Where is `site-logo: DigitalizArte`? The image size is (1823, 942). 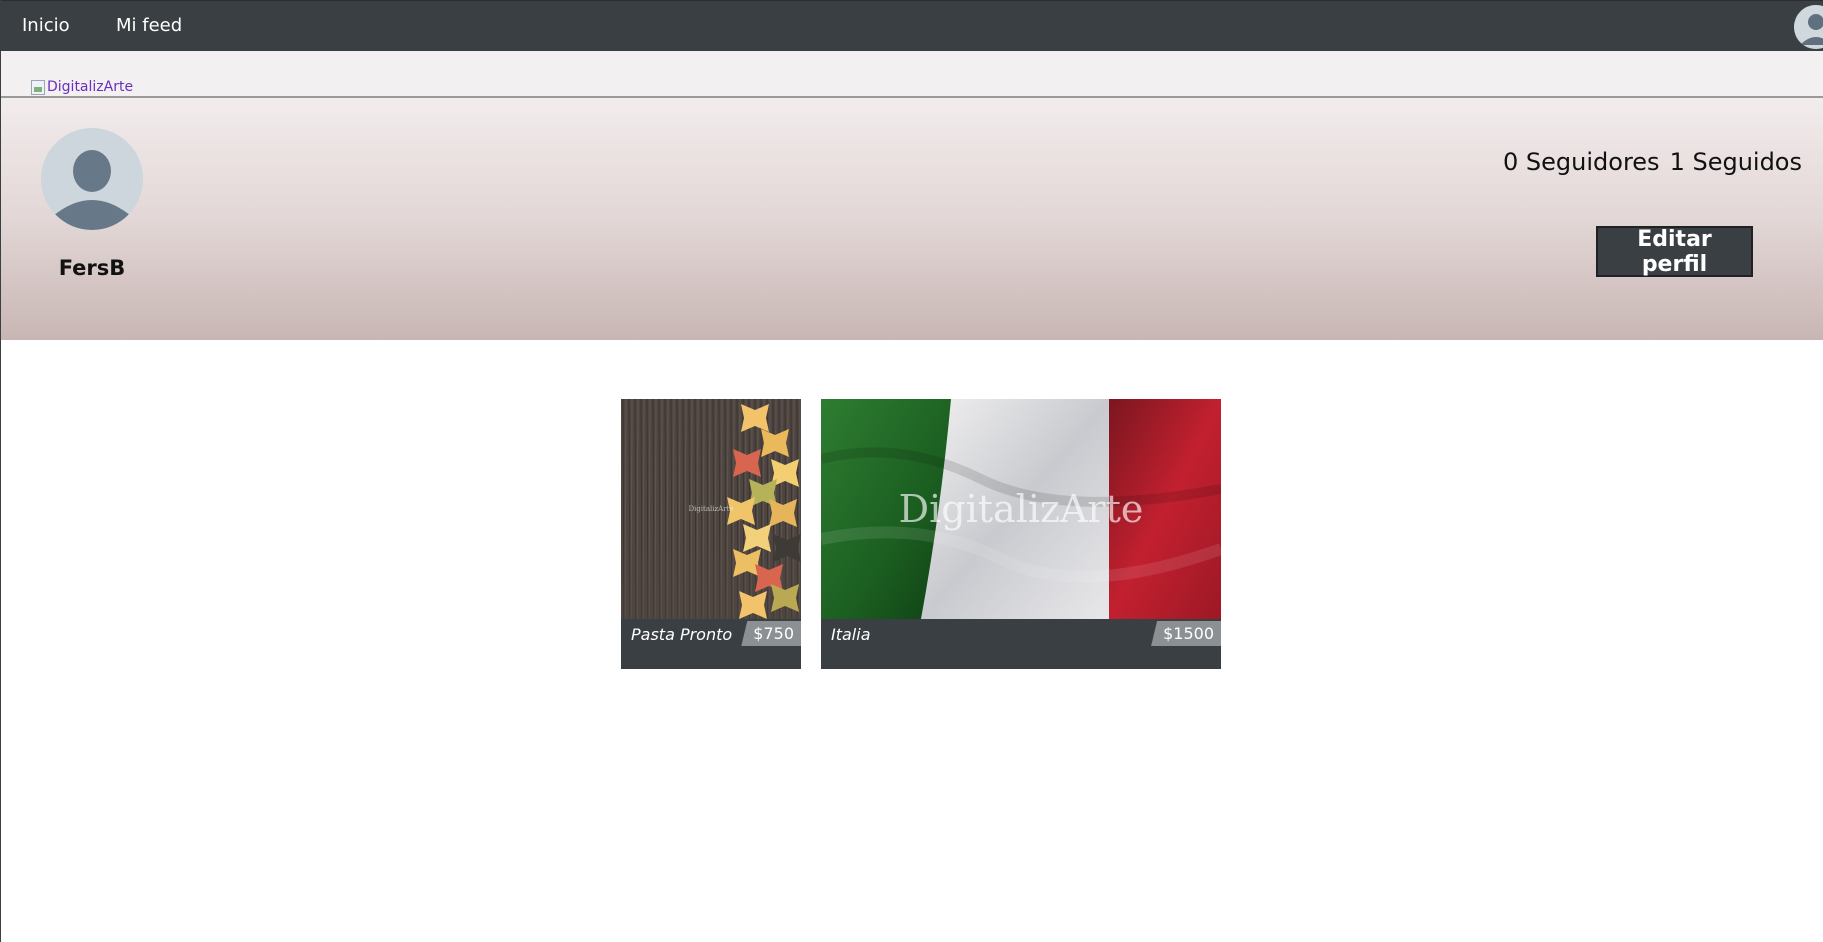 site-logo: DigitalizArte is located at coordinates (82, 87).